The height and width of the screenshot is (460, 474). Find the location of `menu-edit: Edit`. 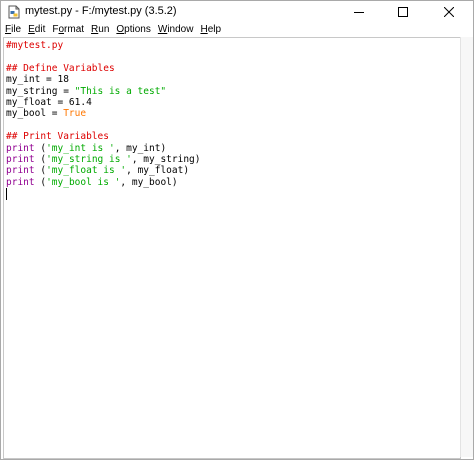

menu-edit: Edit is located at coordinates (36, 30).